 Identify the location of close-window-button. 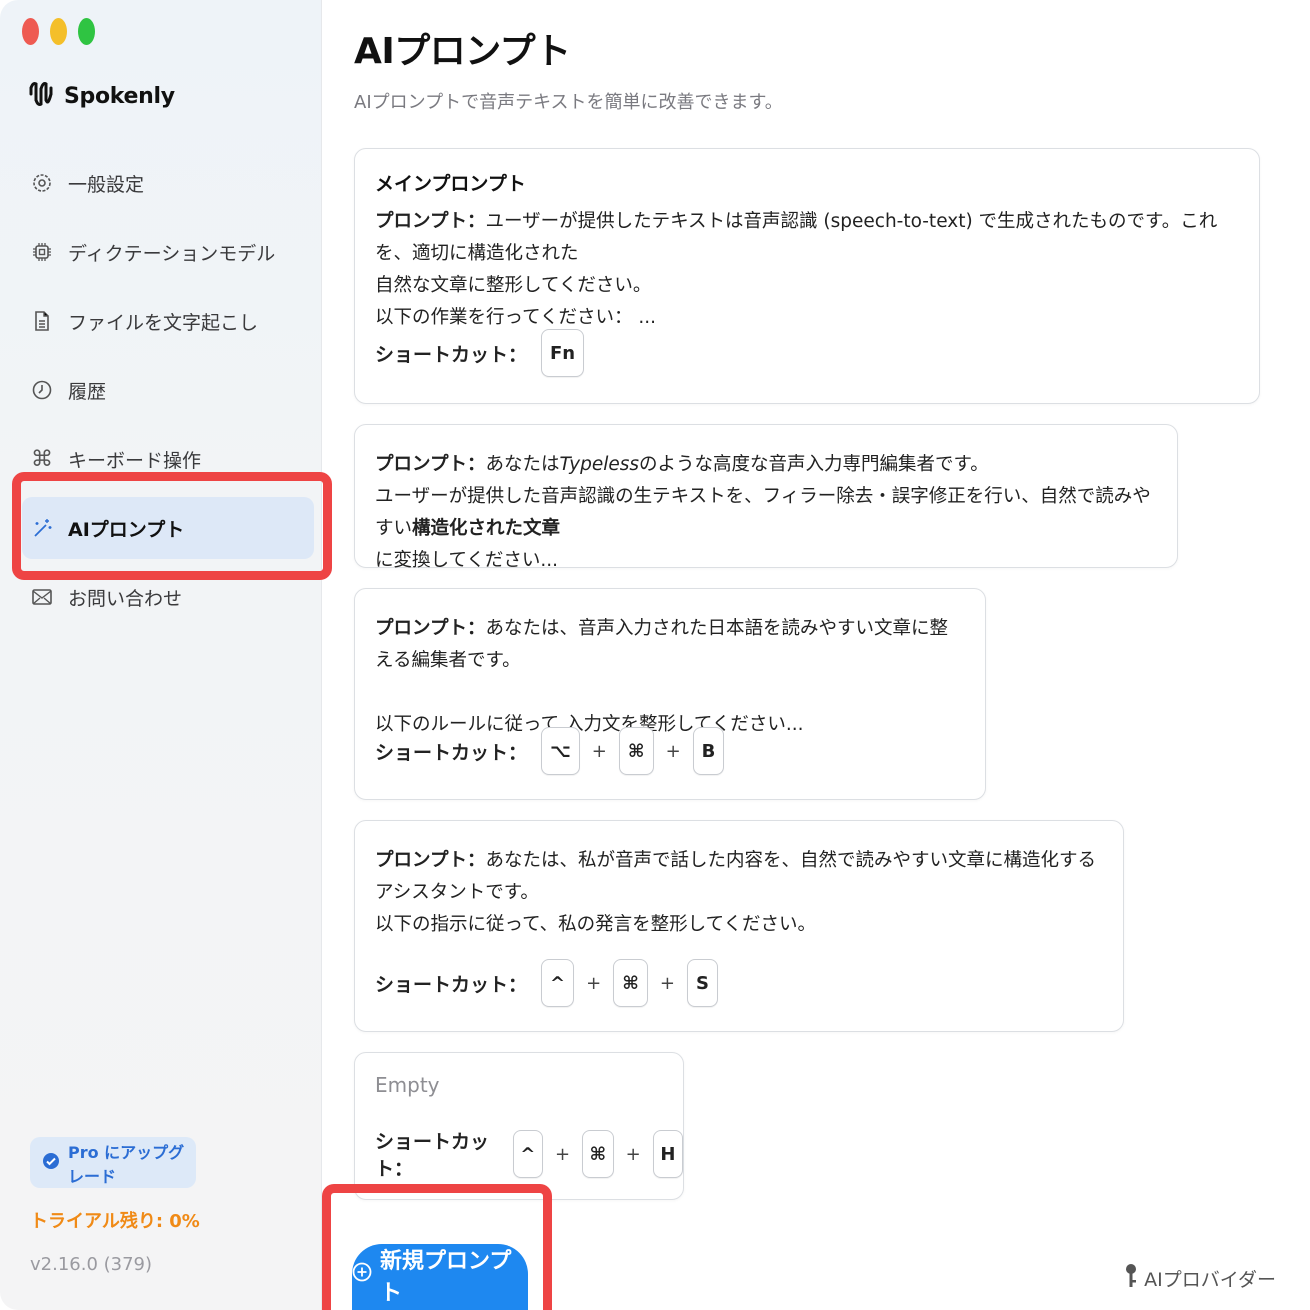
(30, 31).